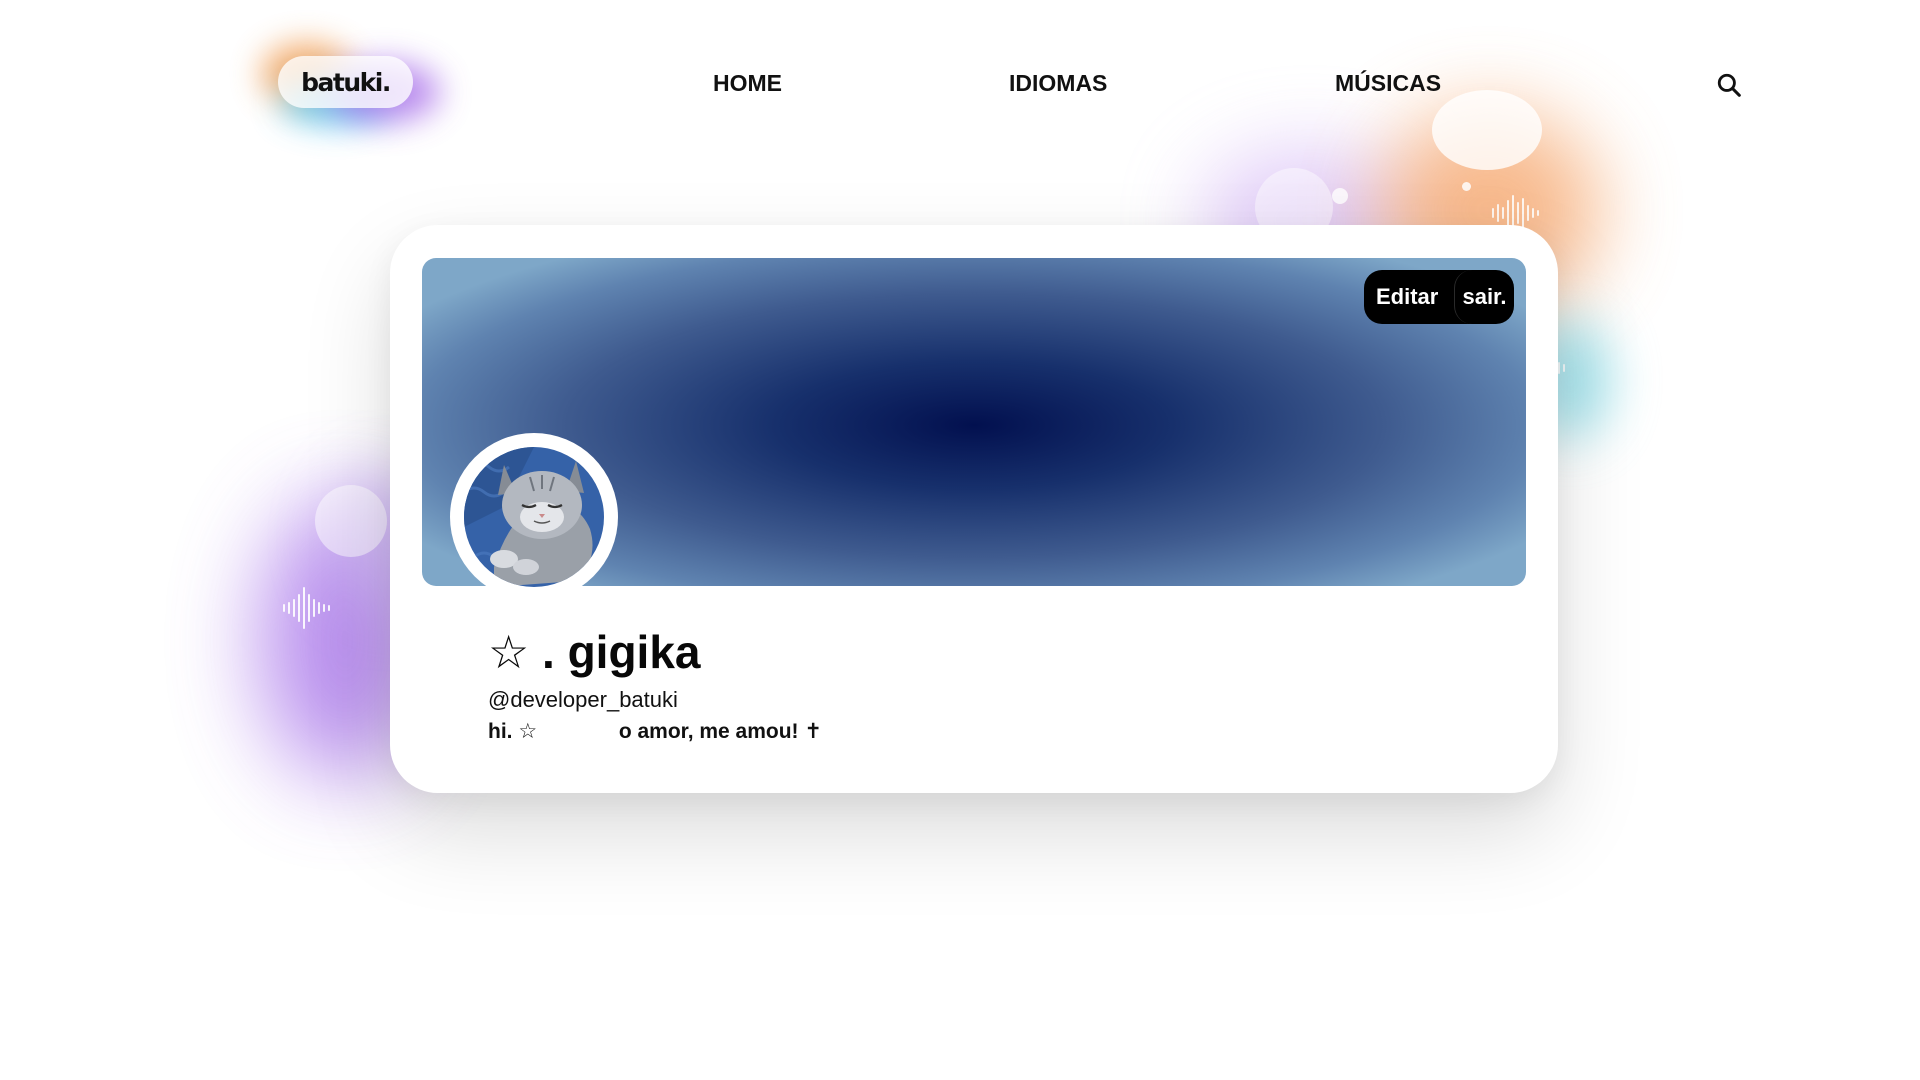  I want to click on logout-button: sair., so click(1484, 297).